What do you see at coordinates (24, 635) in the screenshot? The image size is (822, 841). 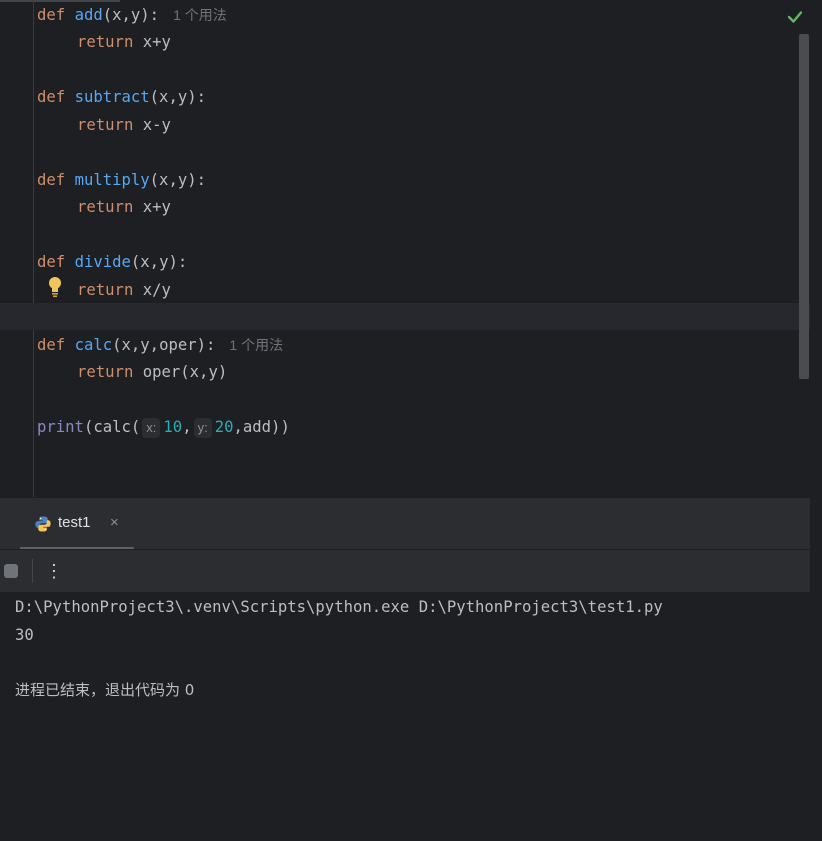 I see `console-output-line: 30` at bounding box center [24, 635].